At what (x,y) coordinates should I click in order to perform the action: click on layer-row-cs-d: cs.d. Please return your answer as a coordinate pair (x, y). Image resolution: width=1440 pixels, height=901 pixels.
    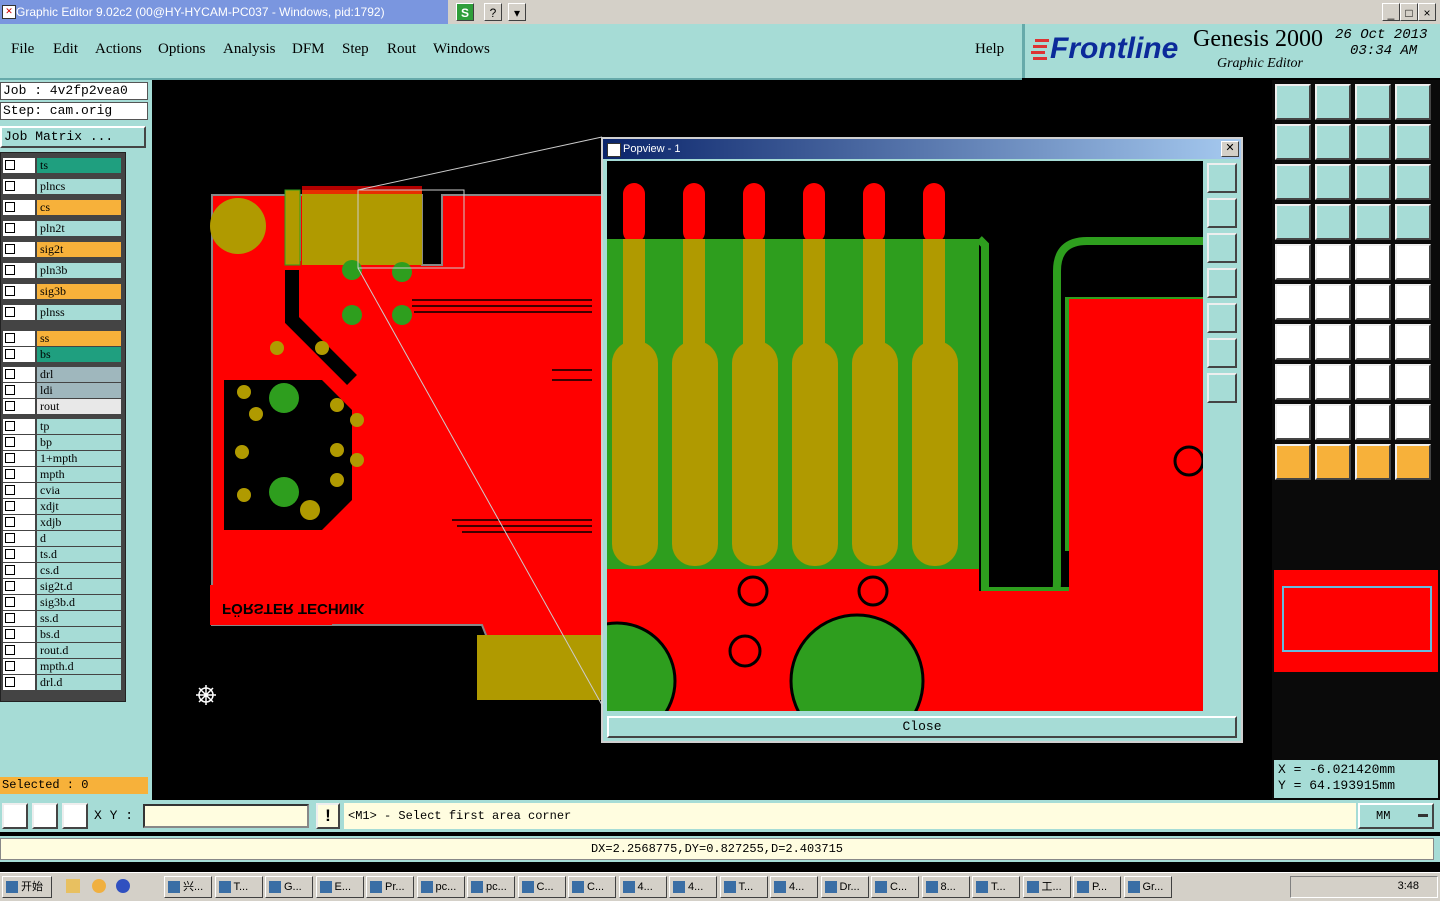
    Looking at the image, I should click on (62, 570).